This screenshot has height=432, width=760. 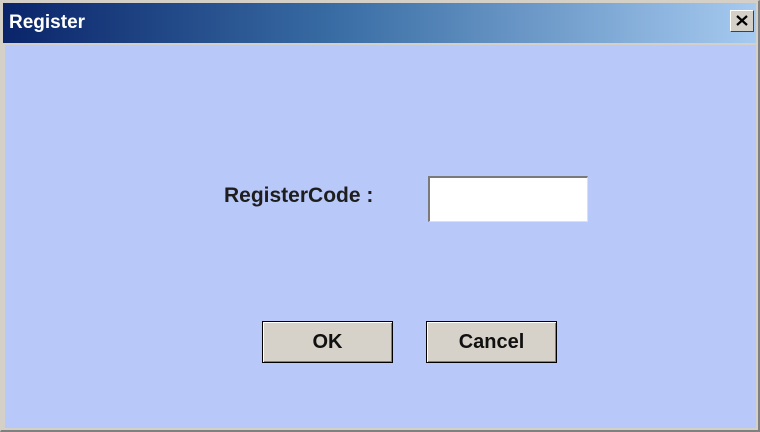 I want to click on cancel-button: Cancel, so click(x=491, y=342).